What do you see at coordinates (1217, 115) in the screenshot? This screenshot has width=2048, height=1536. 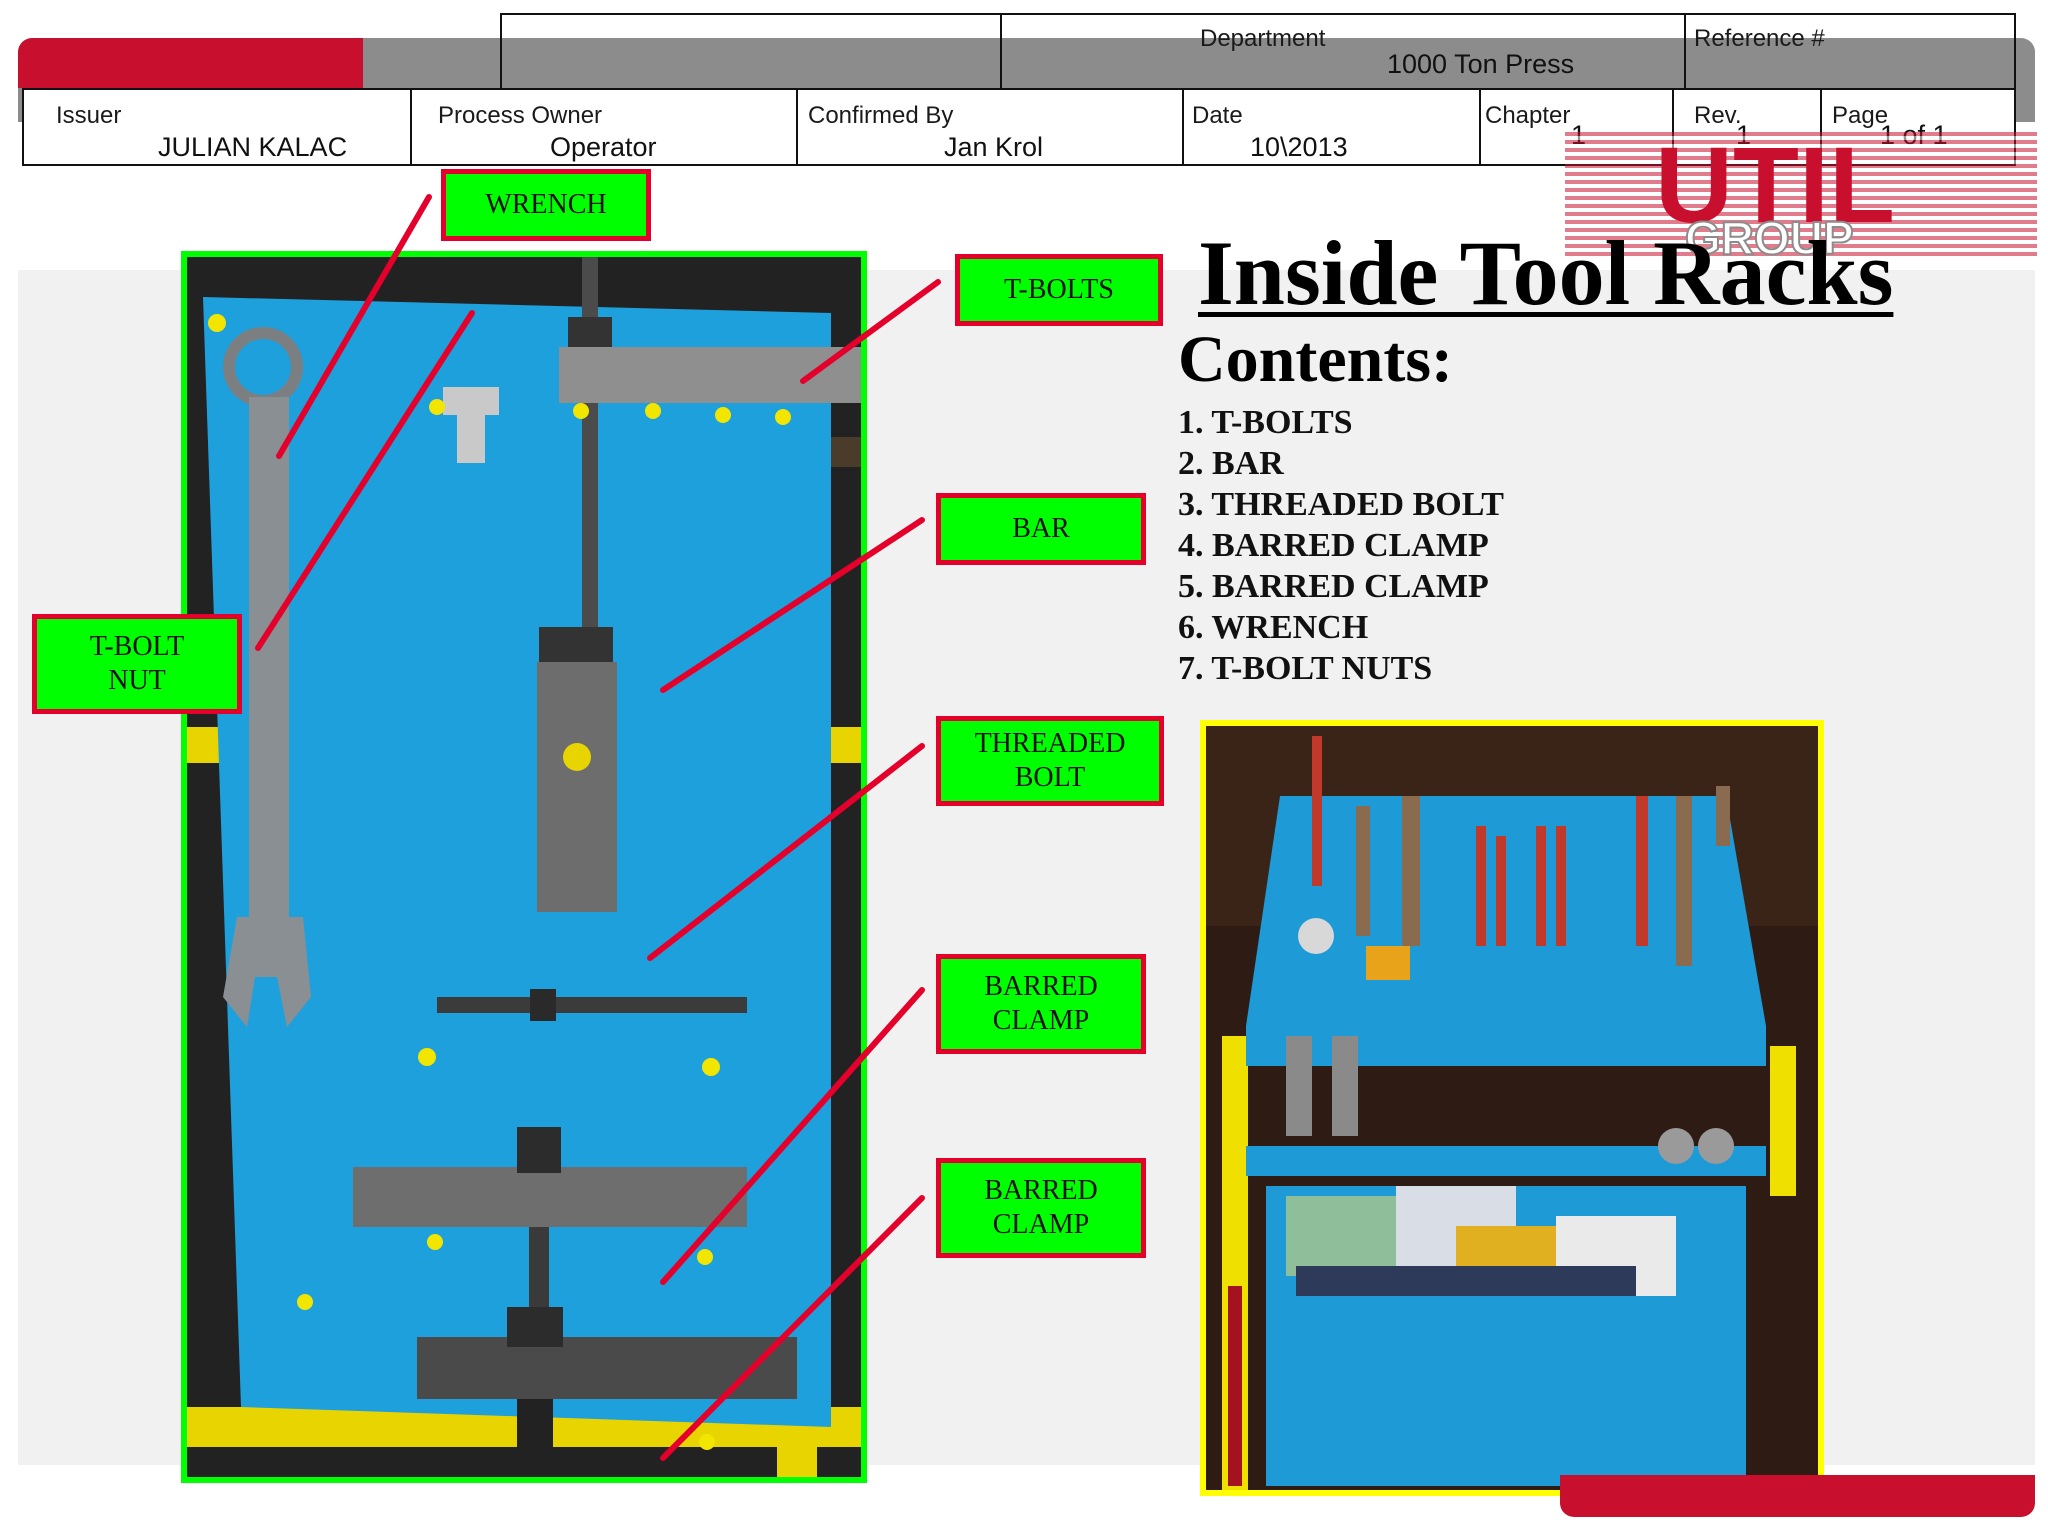 I see `date-label: Date` at bounding box center [1217, 115].